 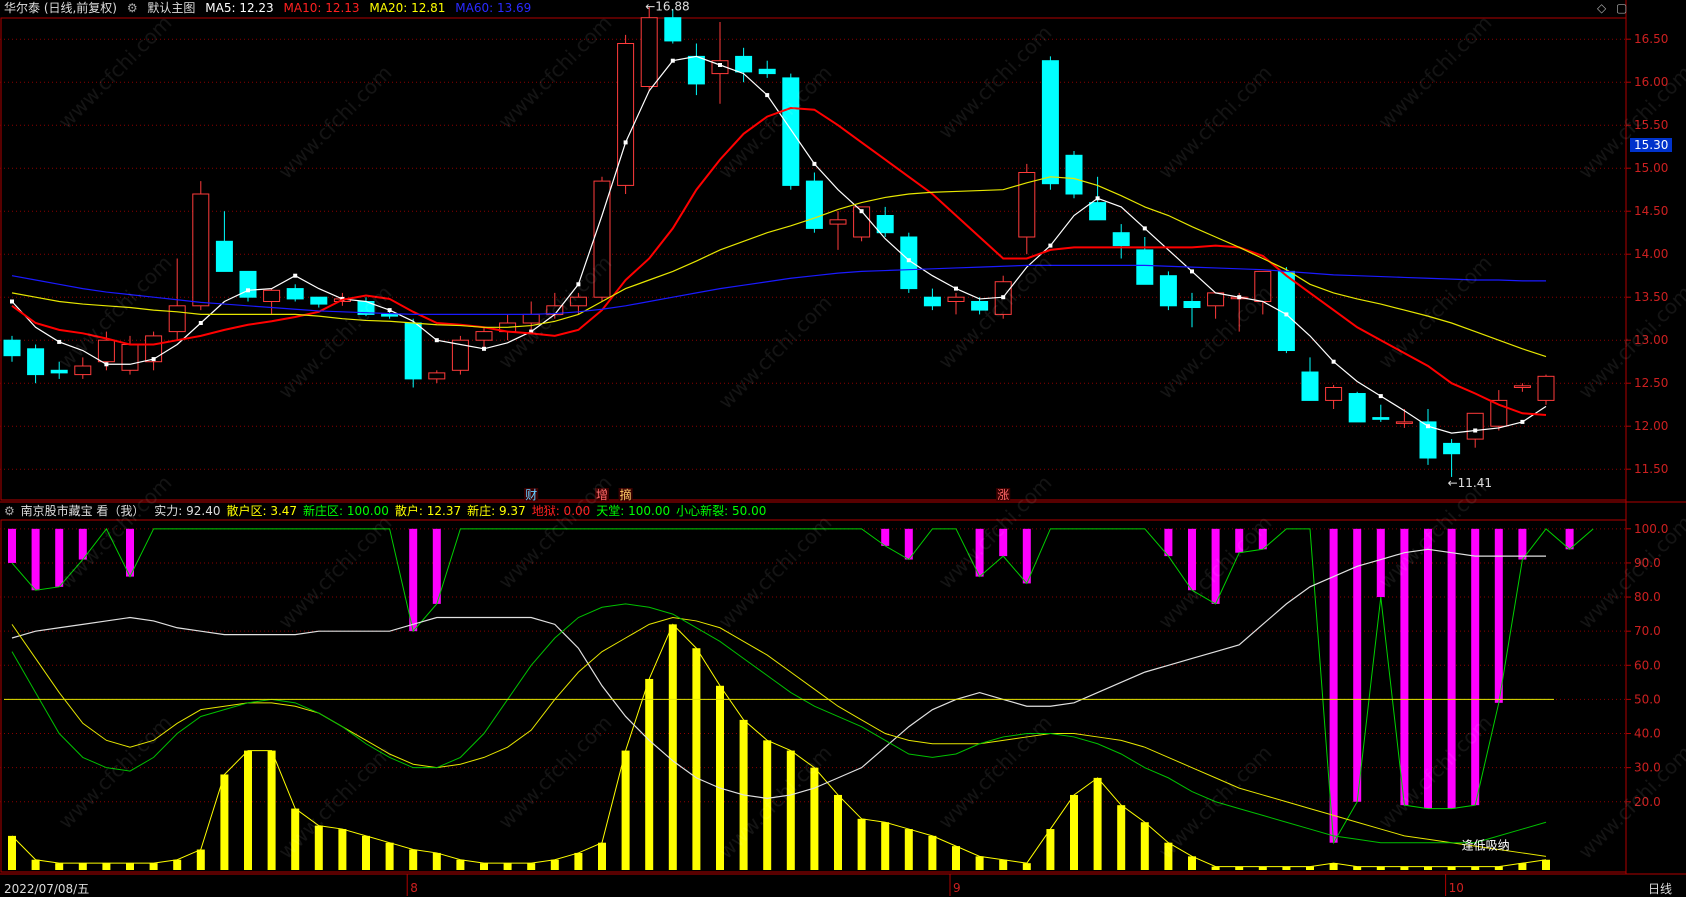 I want to click on price-tick-label: 13.50, so click(x=1651, y=297).